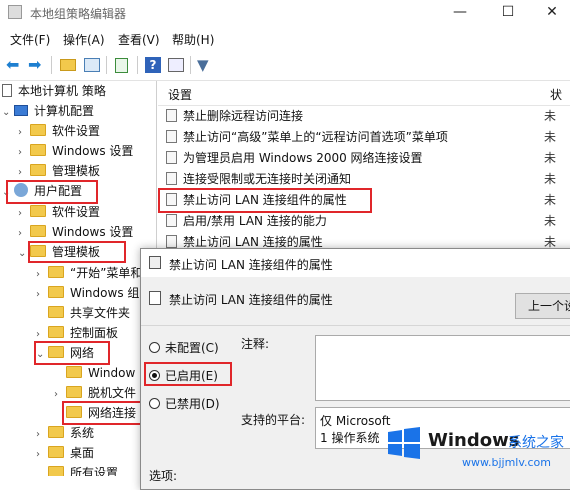 The height and width of the screenshot is (490, 570). Describe the element at coordinates (112, 373) in the screenshot. I see `tree-label: Window` at that location.